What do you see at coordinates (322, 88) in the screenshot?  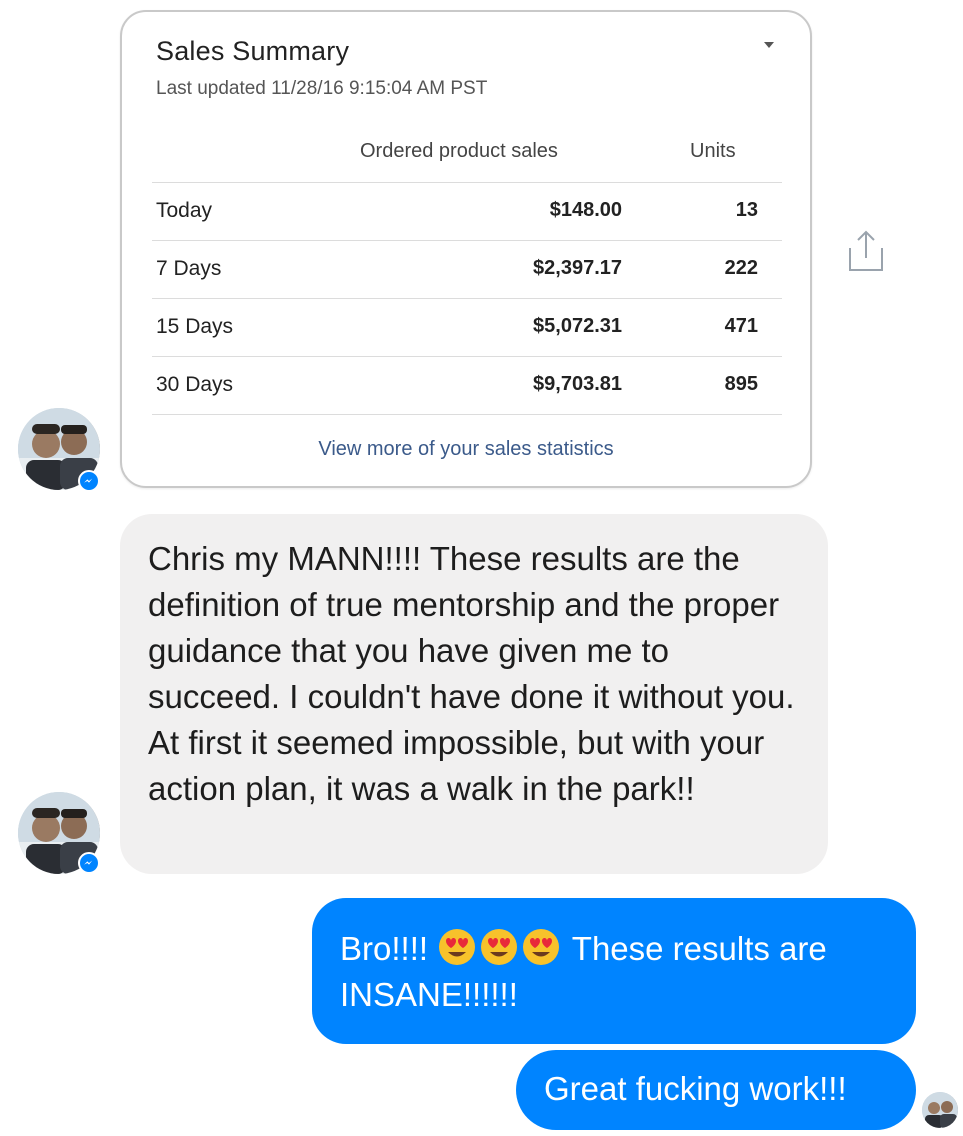 I see `last-updated-text: Last updated 11/28/16 9:15:04 AM PST` at bounding box center [322, 88].